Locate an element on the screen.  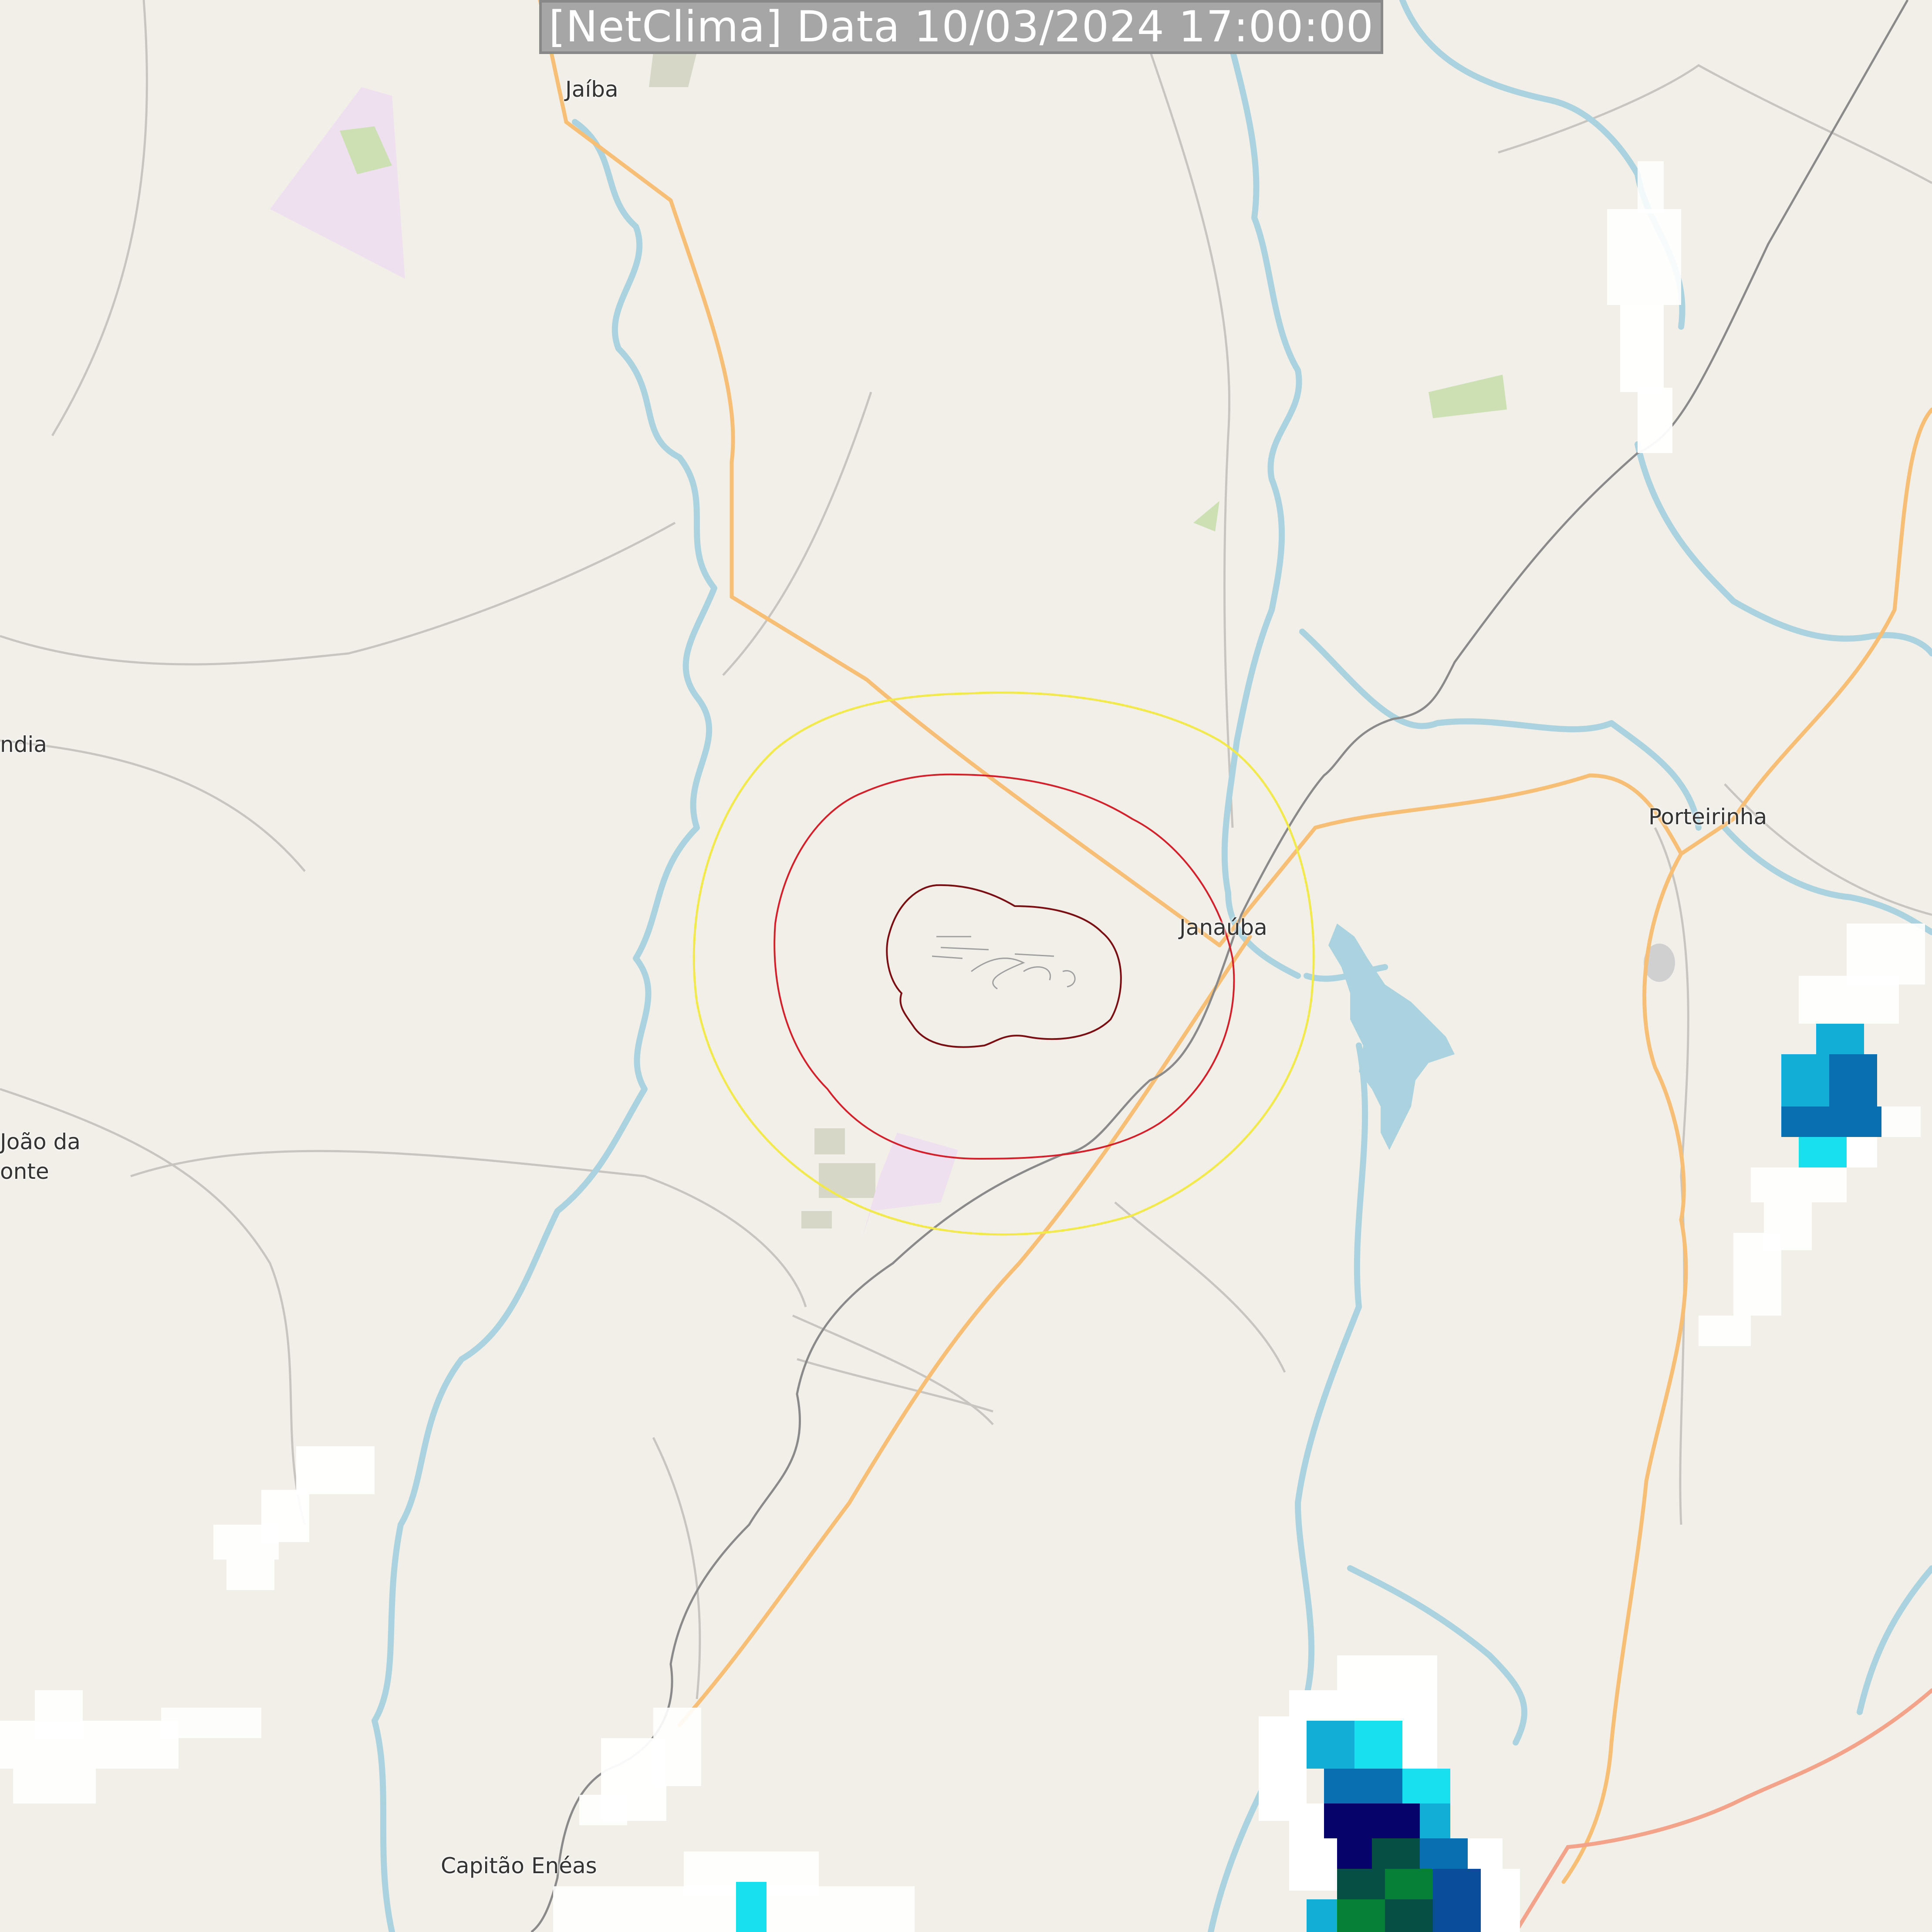
place-label-joao-da: João da is located at coordinates (40, 1141).